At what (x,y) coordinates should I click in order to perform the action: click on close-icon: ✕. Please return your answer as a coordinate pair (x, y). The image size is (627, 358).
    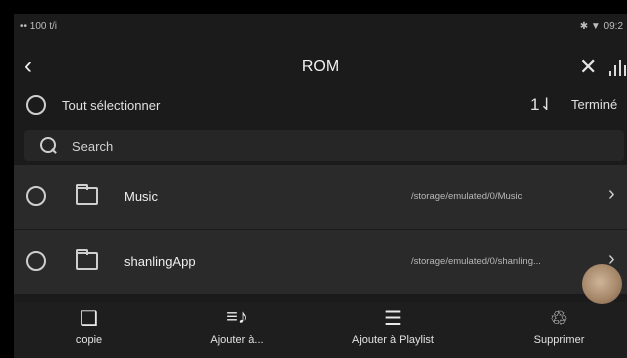
    Looking at the image, I should click on (588, 67).